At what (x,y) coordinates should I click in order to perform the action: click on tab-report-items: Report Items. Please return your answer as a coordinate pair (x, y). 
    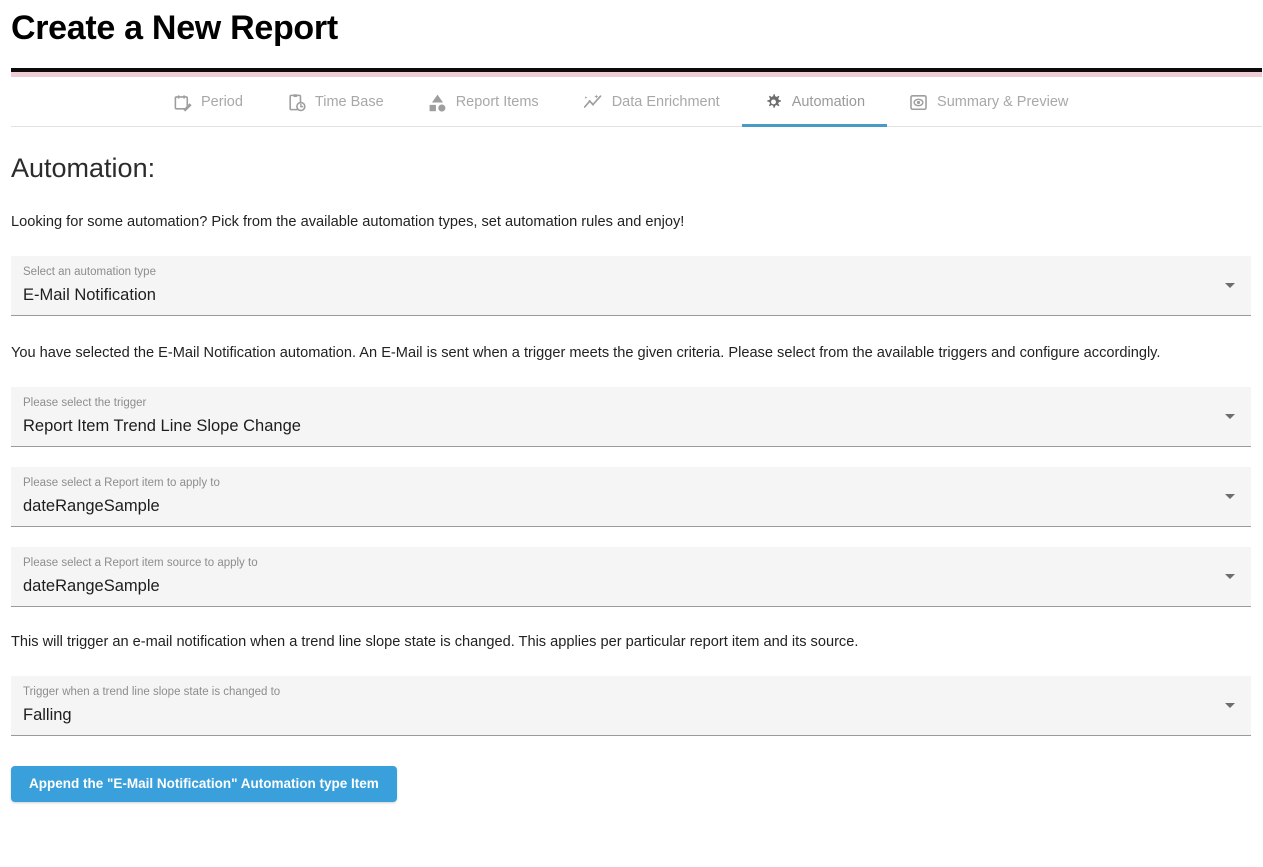
    Looking at the image, I should click on (483, 102).